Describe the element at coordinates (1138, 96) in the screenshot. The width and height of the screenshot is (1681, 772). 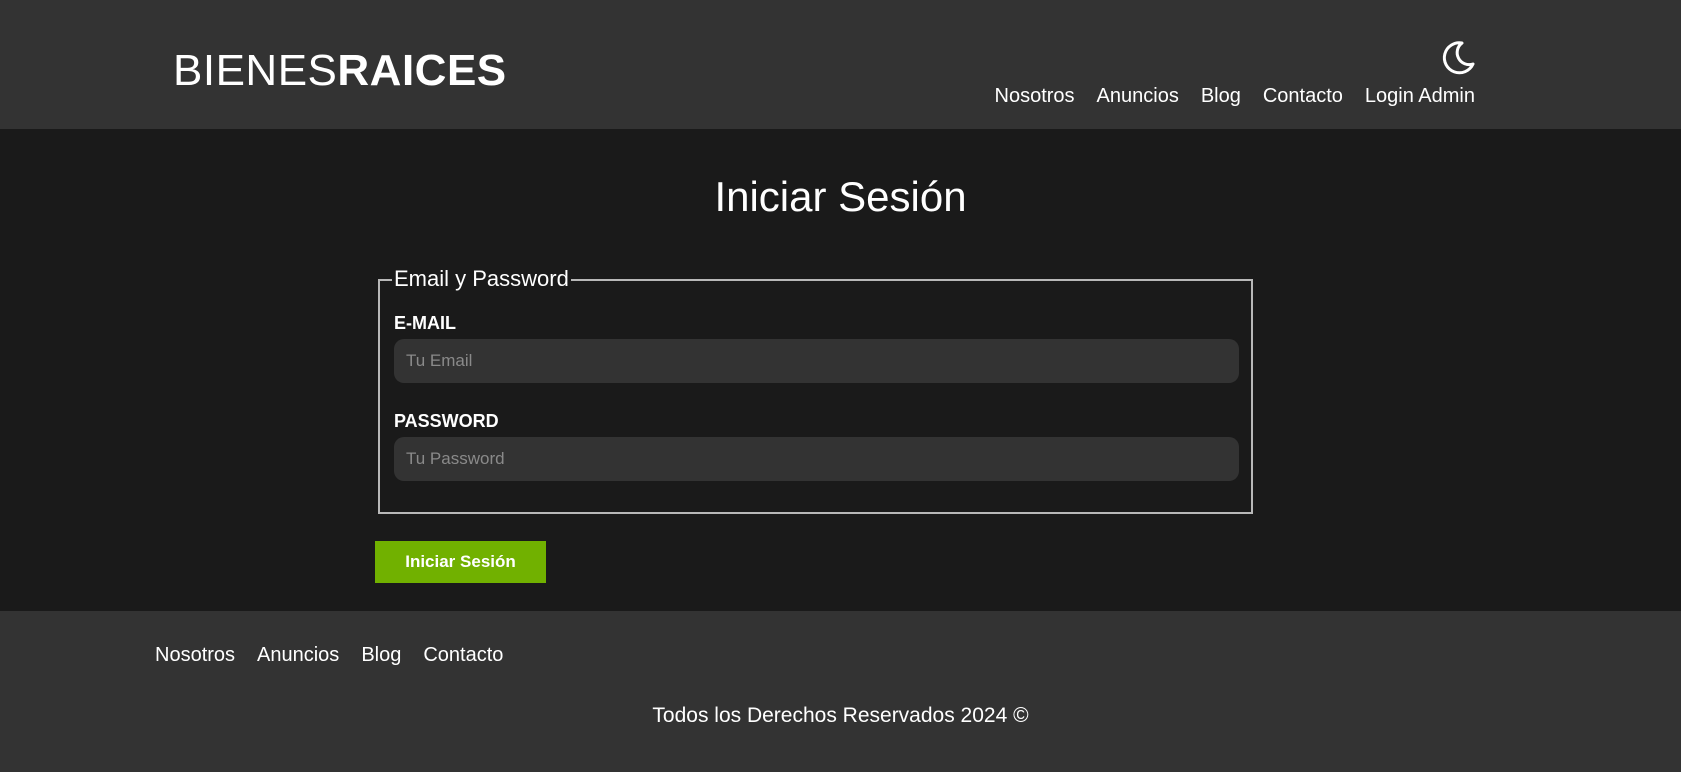
I see `nav-link-anuncios: Anuncios` at that location.